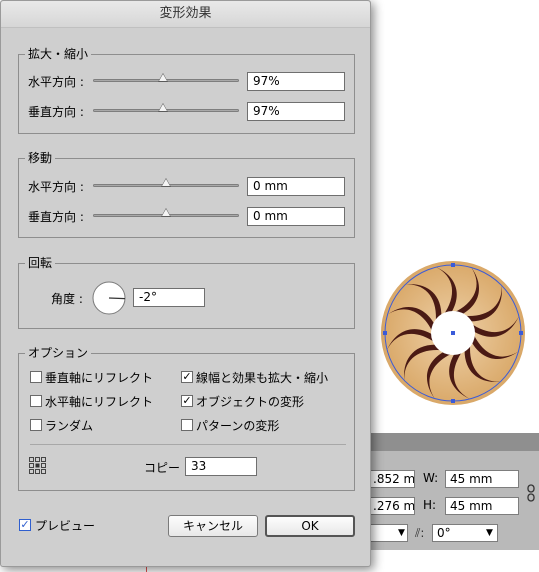 Image resolution: width=539 pixels, height=572 pixels. I want to click on move-vertical-label: 垂直方向 :, so click(56, 217).